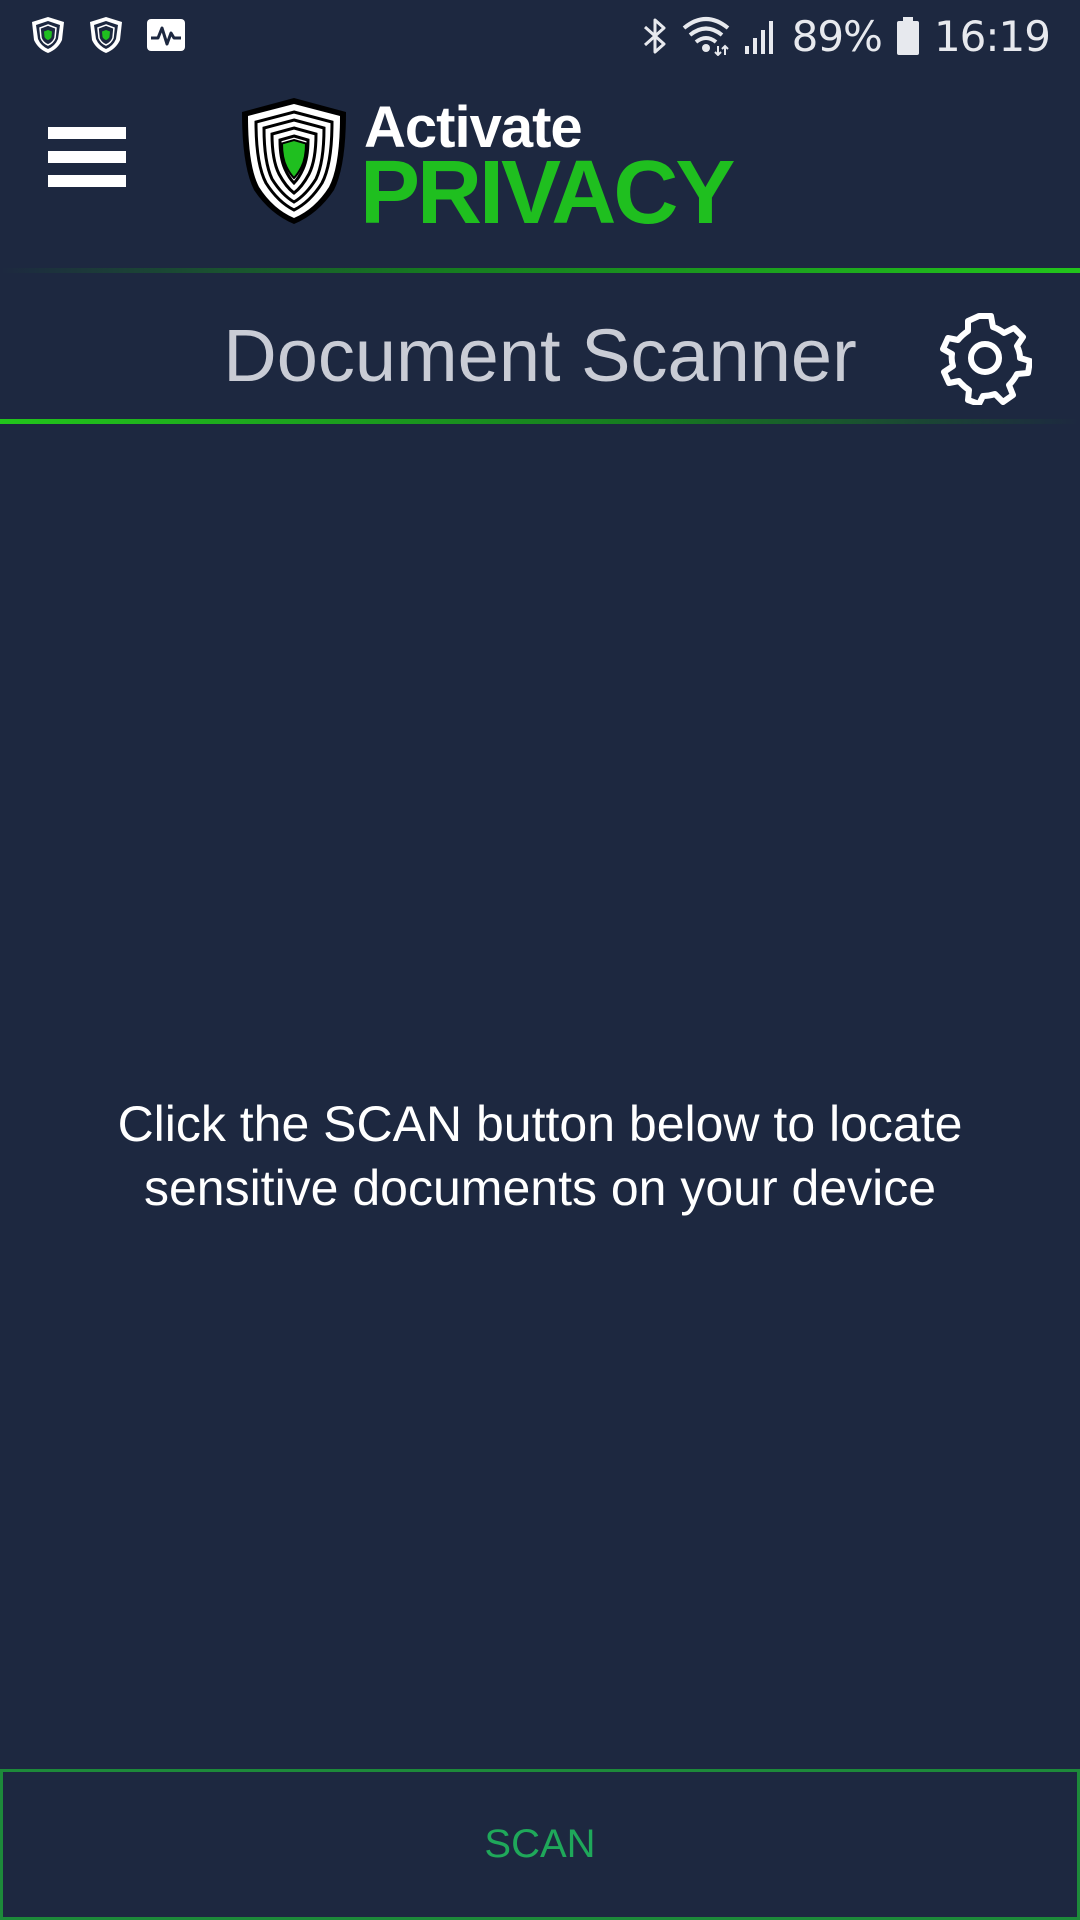 The width and height of the screenshot is (1080, 1920). What do you see at coordinates (540, 1124) in the screenshot?
I see `instruction-line-1: Click the SCAN button below to locate` at bounding box center [540, 1124].